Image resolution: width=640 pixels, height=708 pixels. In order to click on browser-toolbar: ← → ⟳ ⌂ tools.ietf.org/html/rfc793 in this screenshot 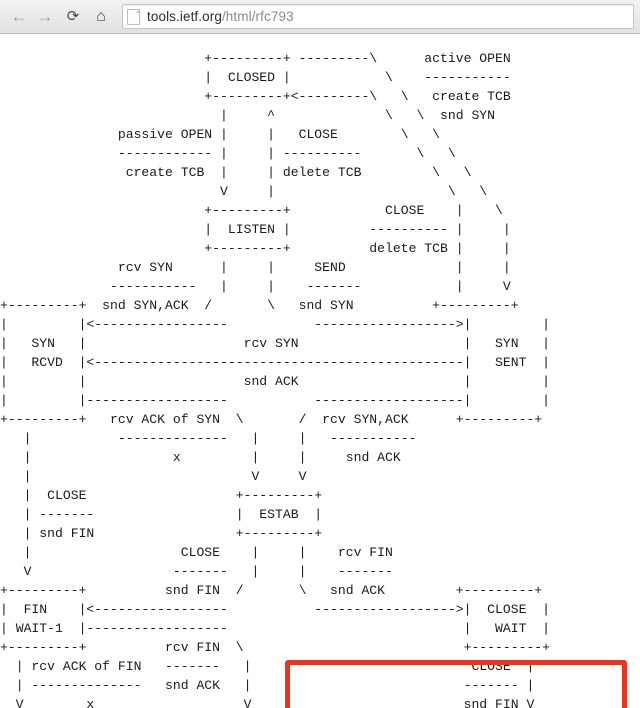, I will do `click(320, 17)`.